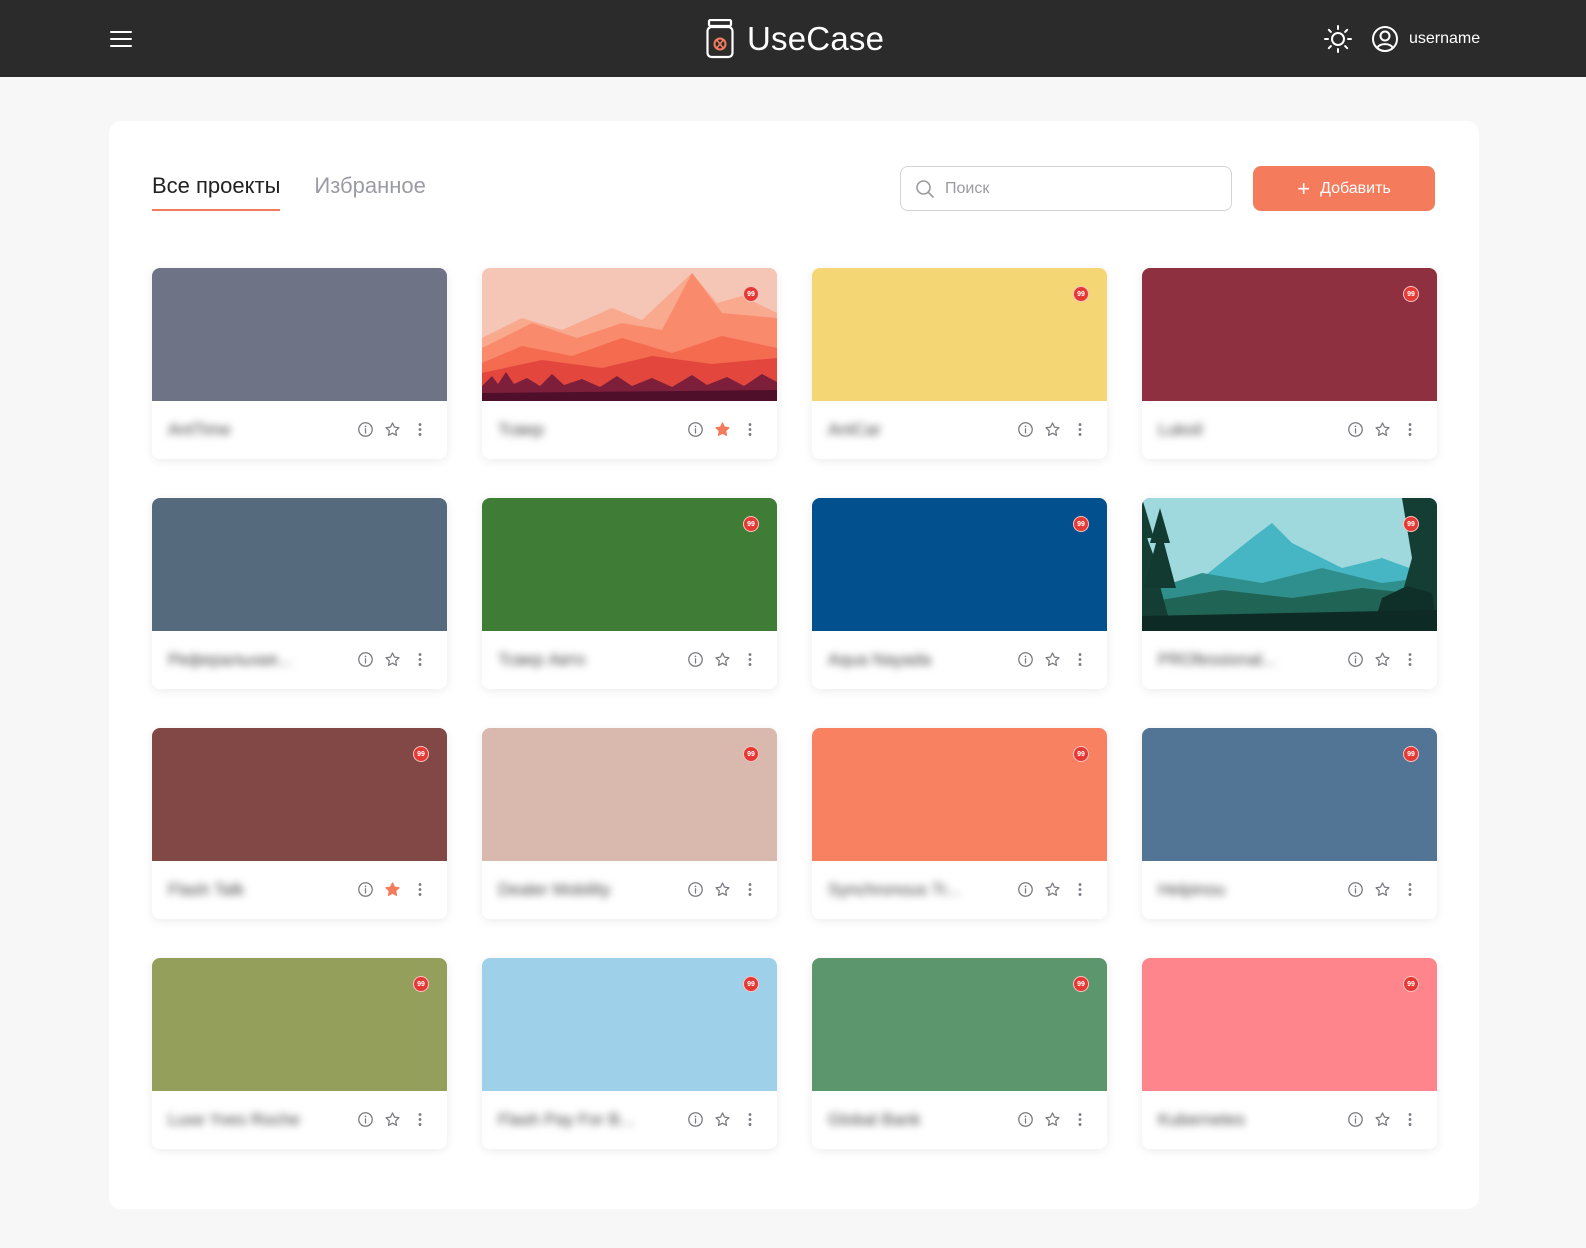 This screenshot has height=1248, width=1586. What do you see at coordinates (1289, 823) in the screenshot?
I see `project-card: 99 Helpinou` at bounding box center [1289, 823].